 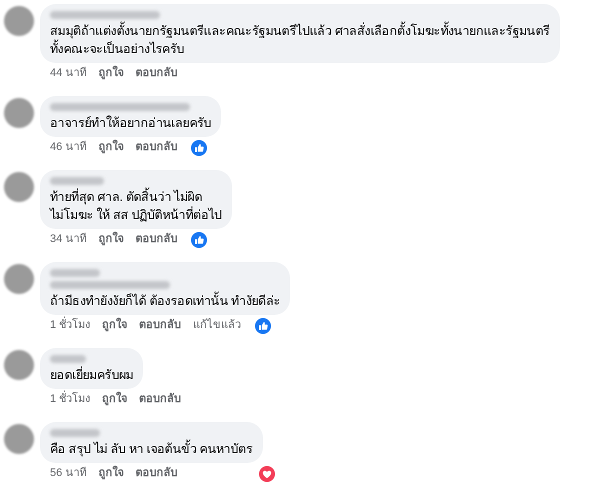 I want to click on edited-label: แก้ไขแล้ว, so click(x=217, y=325).